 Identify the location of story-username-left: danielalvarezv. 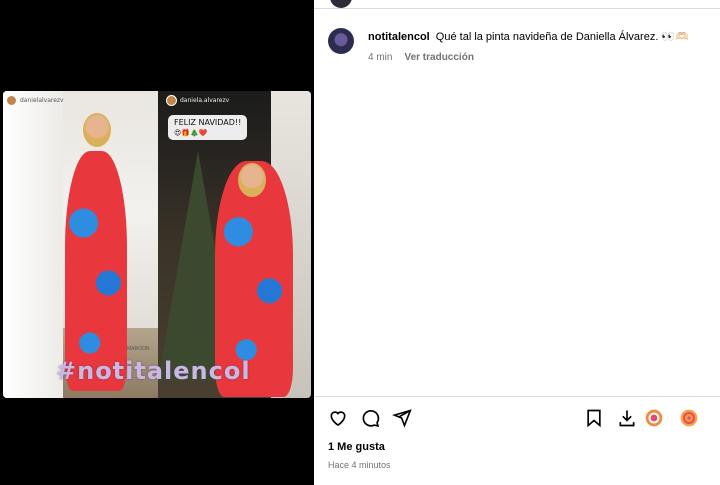
(42, 100).